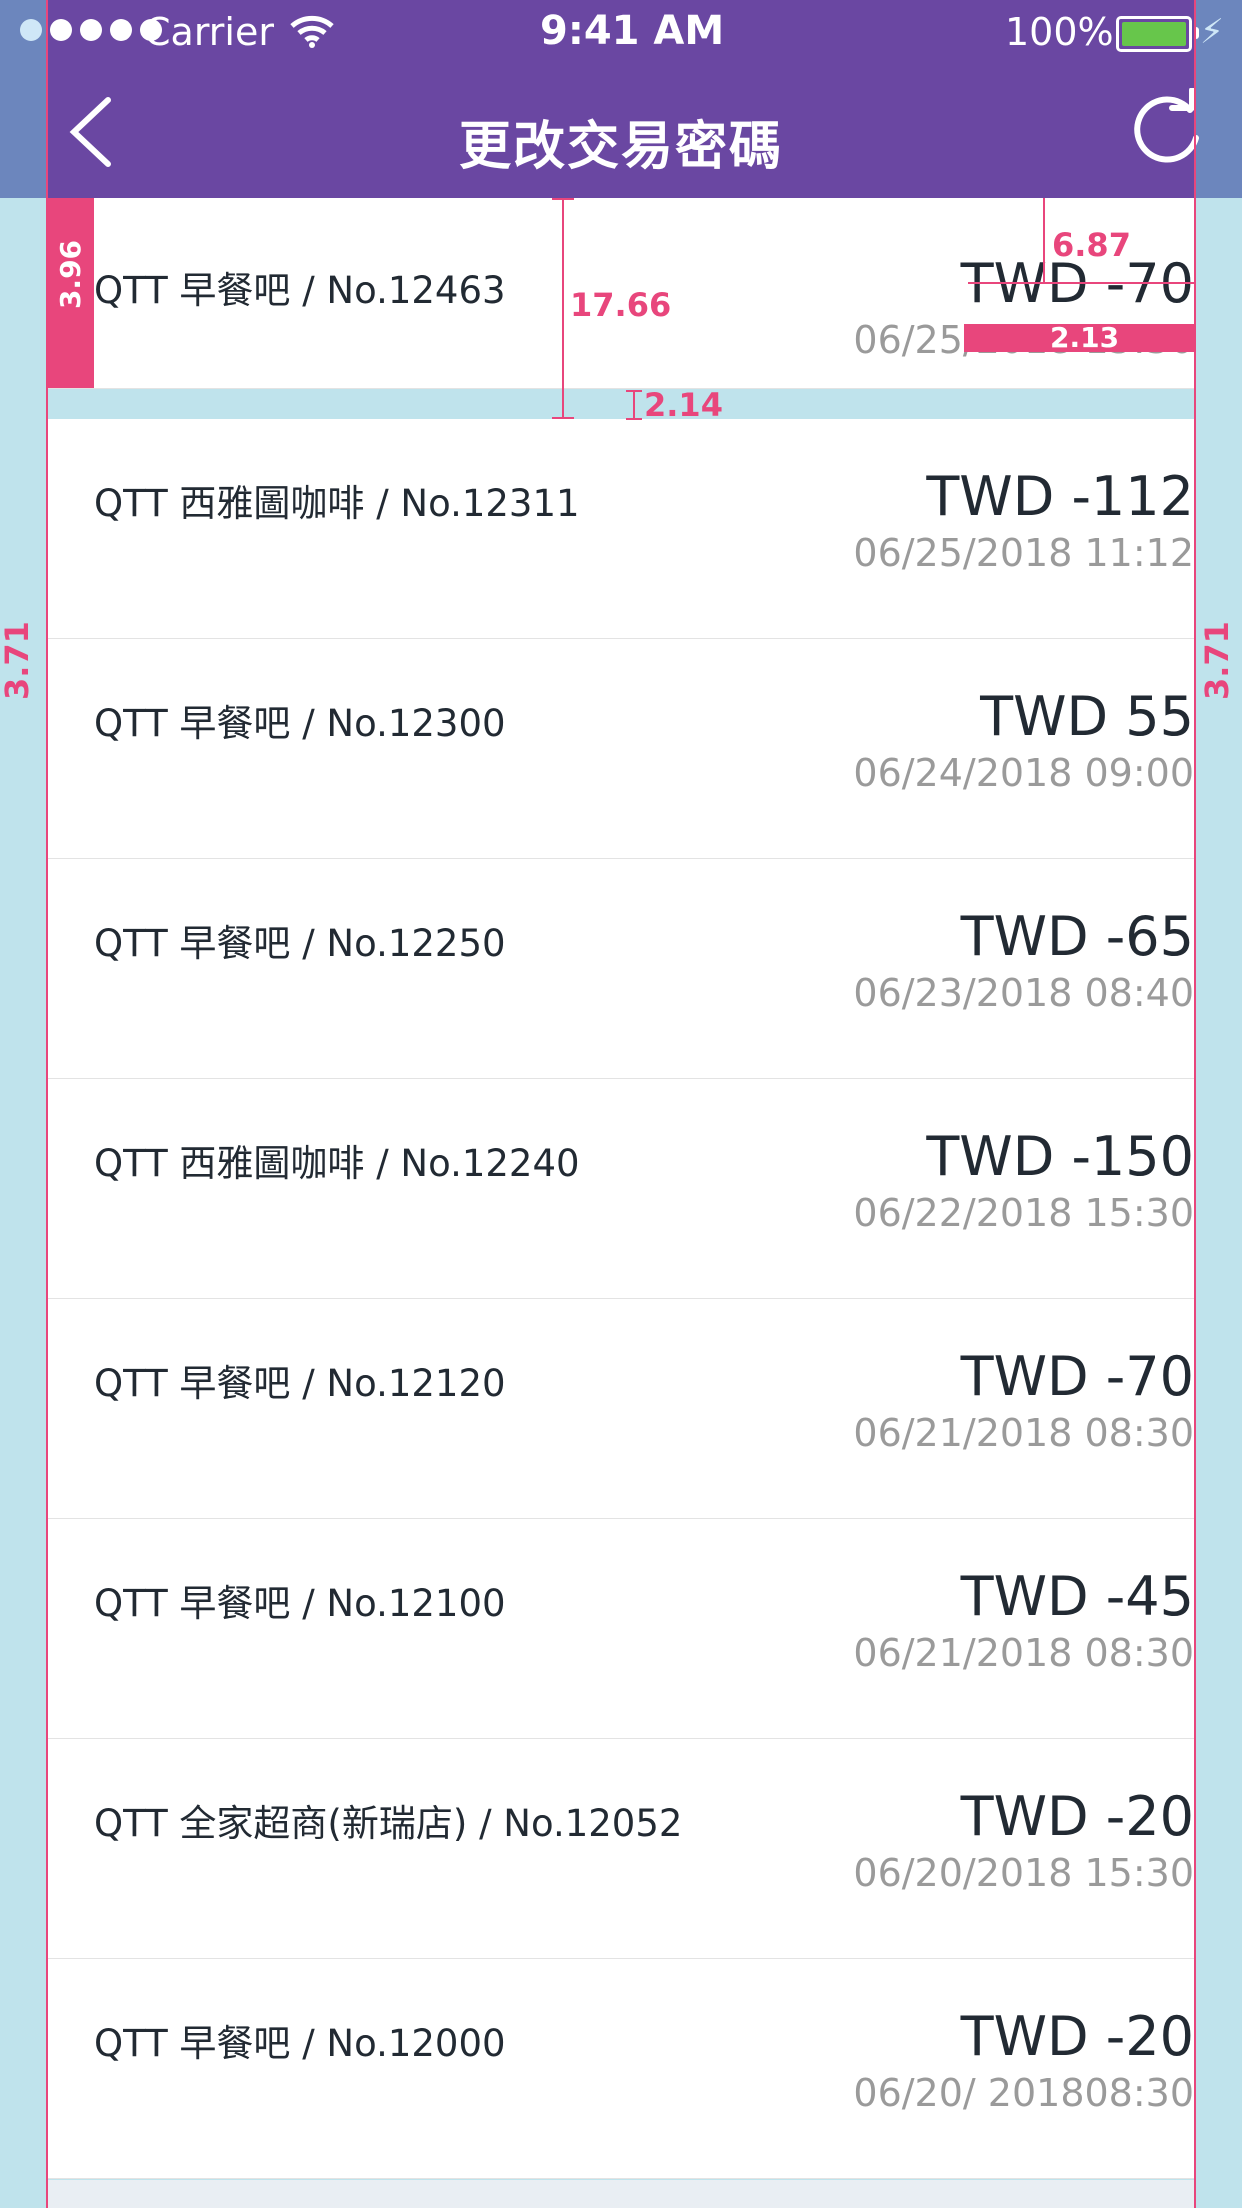 The image size is (1242, 2208). What do you see at coordinates (1077, 936) in the screenshot?
I see `amount-label: TWD -65` at bounding box center [1077, 936].